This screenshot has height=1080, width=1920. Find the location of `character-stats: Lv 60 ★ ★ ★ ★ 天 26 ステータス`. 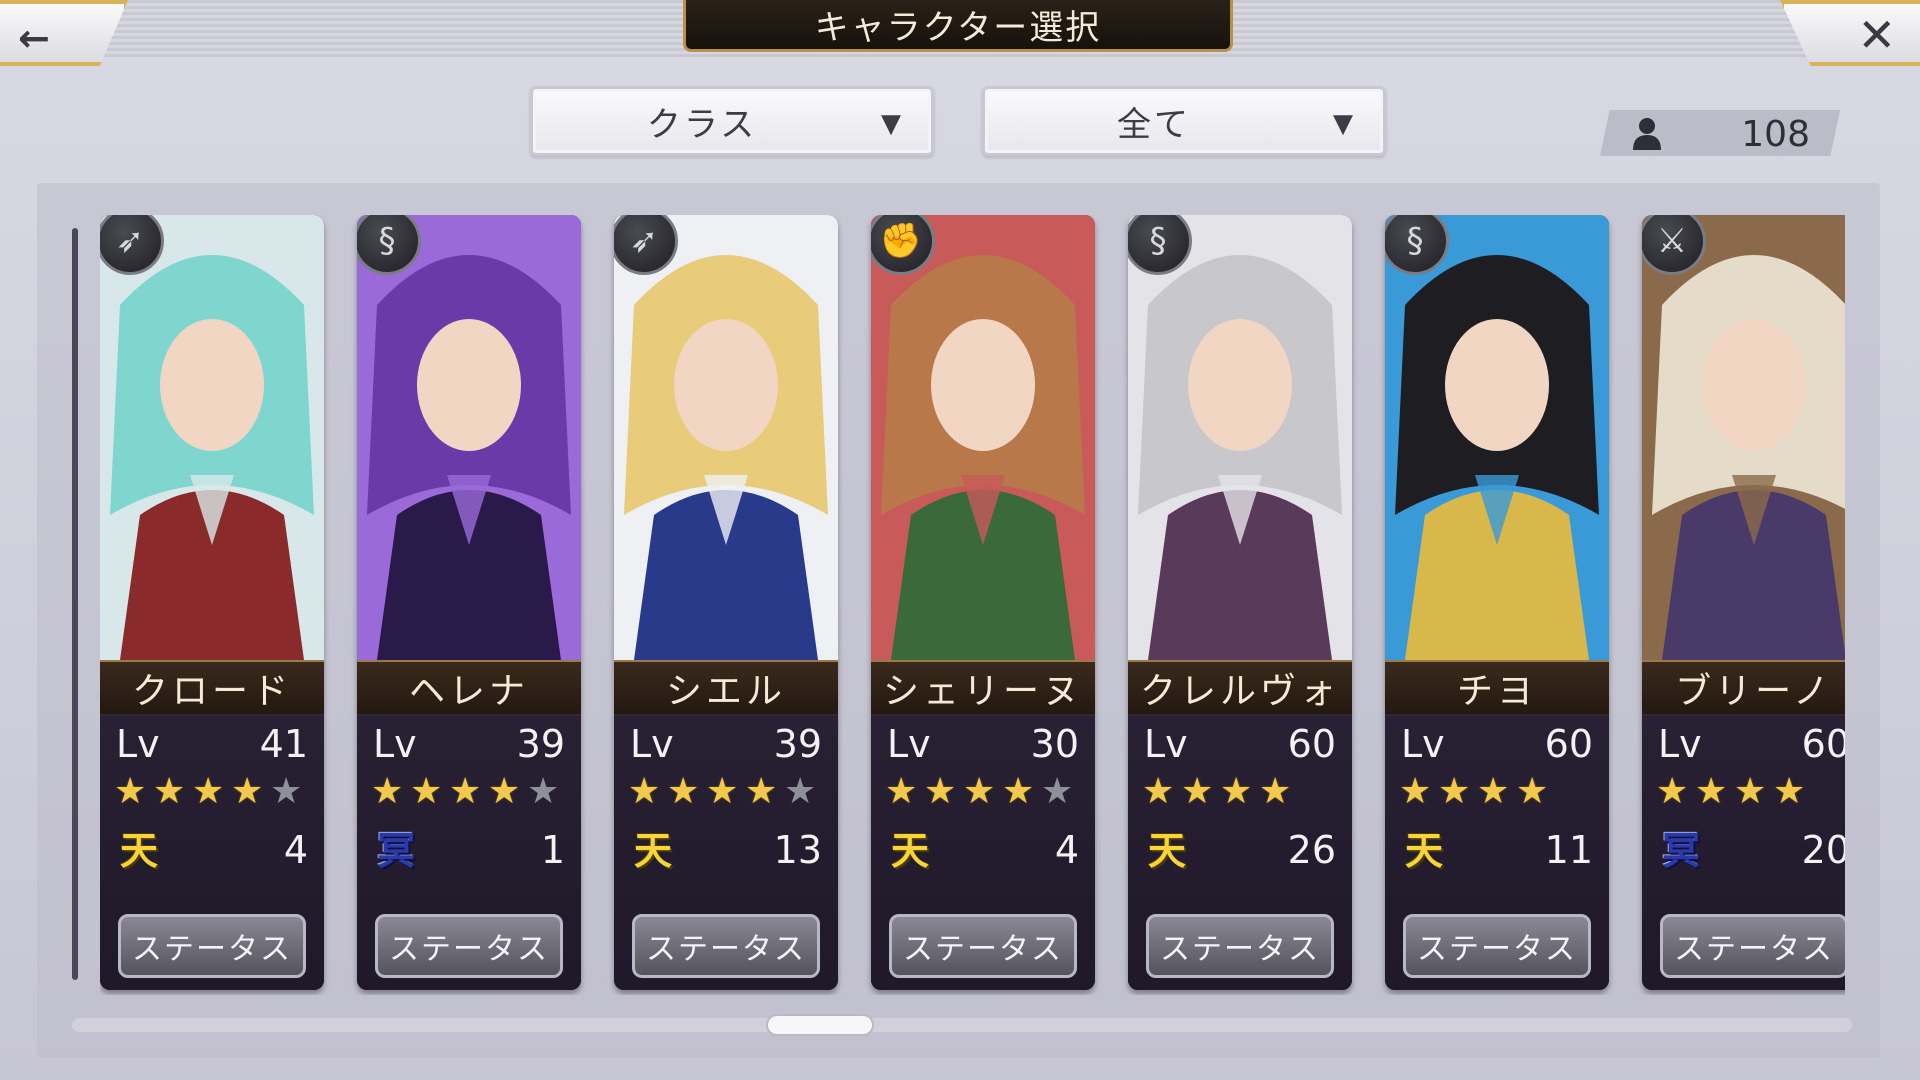

character-stats: Lv 60 ★ ★ ★ ★ 天 26 ステータス is located at coordinates (1240, 852).